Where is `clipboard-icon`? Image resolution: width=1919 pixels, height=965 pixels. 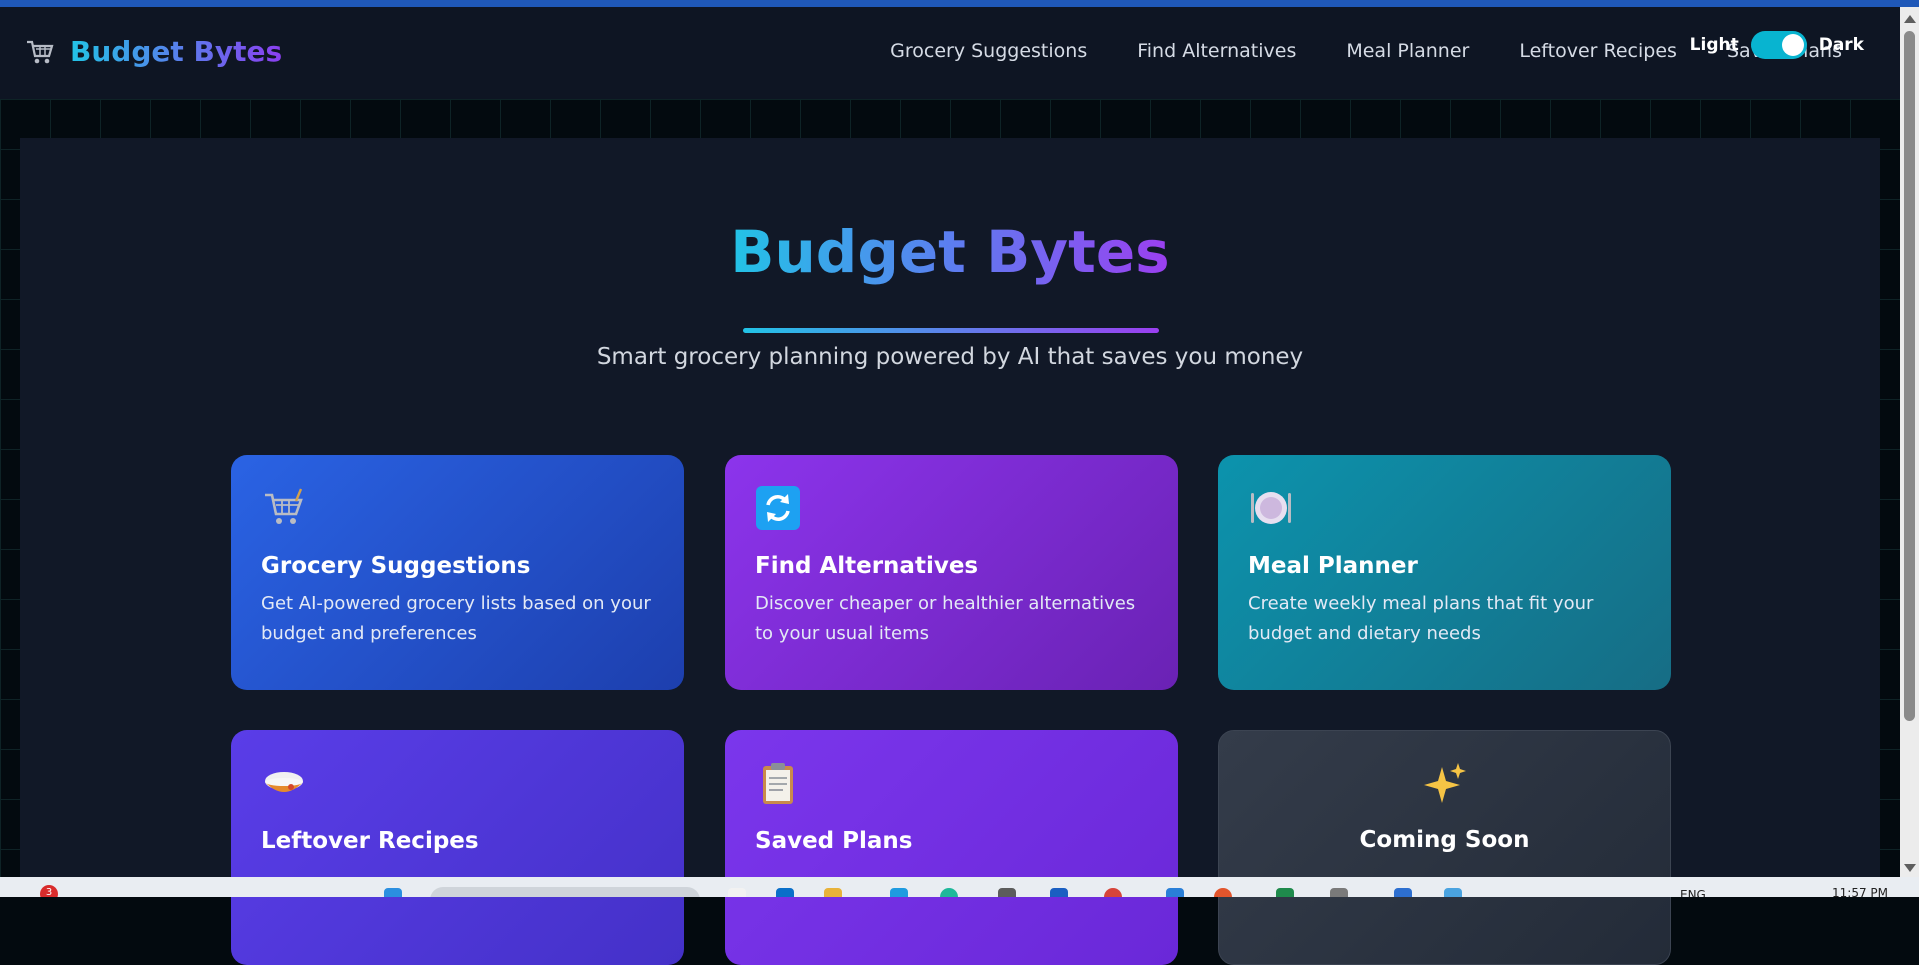 clipboard-icon is located at coordinates (778, 783).